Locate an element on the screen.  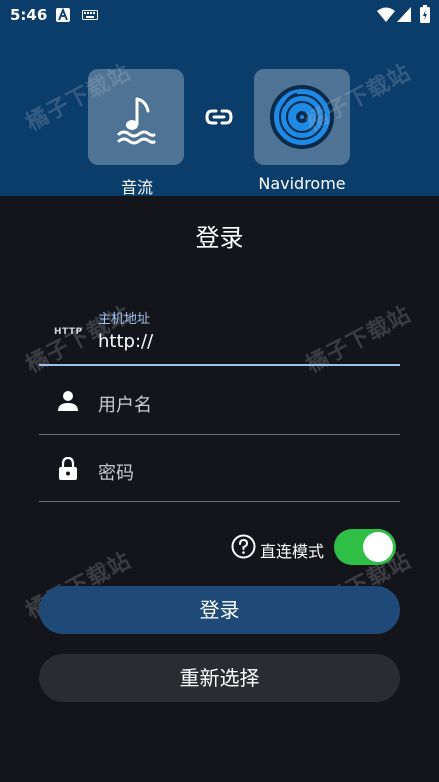
status-bar: 5:46 is located at coordinates (219, 15).